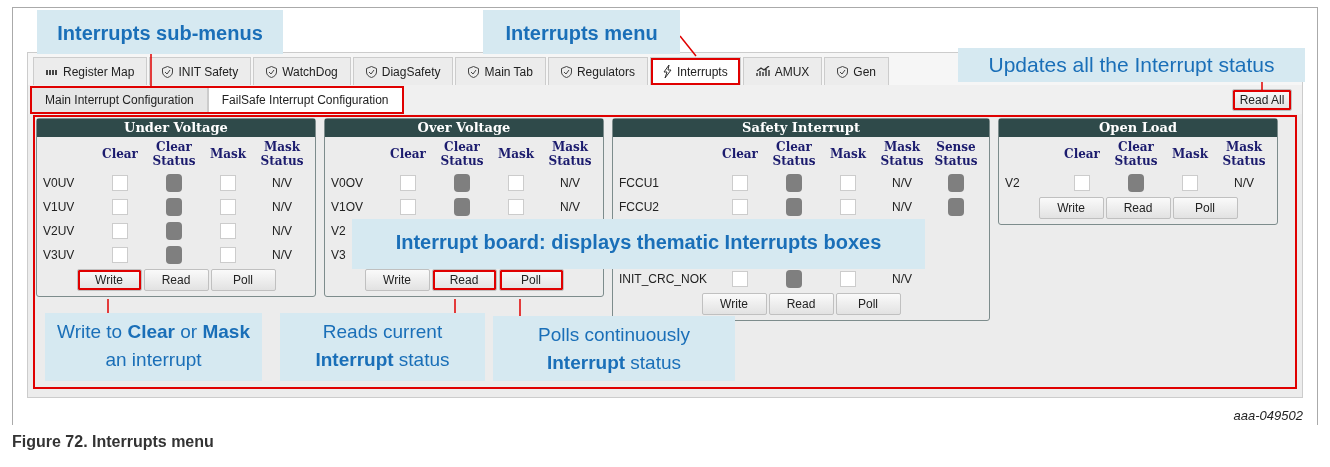  I want to click on panel-title: Open Load, so click(1138, 128).